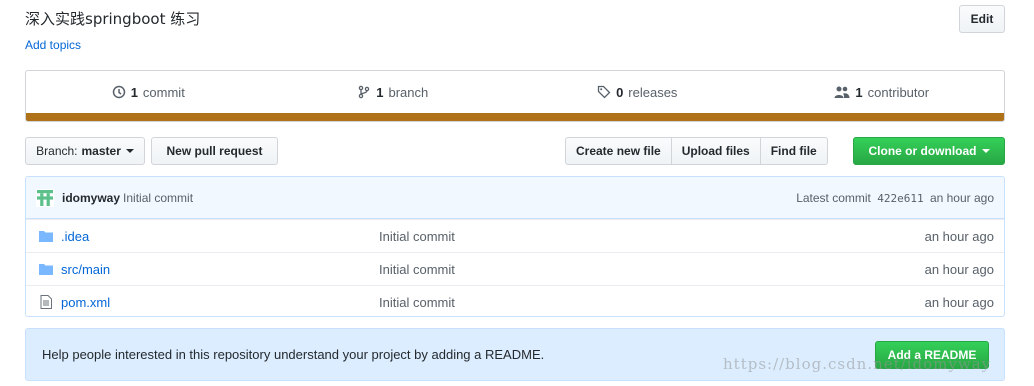 The width and height of the screenshot is (1034, 386). I want to click on file-row: pom.xml Initial commit an hour ago, so click(515, 300).